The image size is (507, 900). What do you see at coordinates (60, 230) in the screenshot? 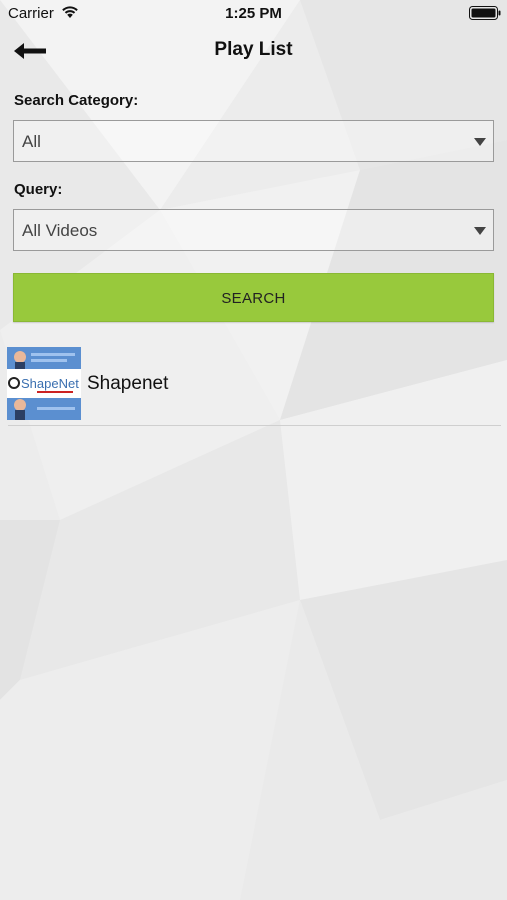
I see `query-value: All Videos` at bounding box center [60, 230].